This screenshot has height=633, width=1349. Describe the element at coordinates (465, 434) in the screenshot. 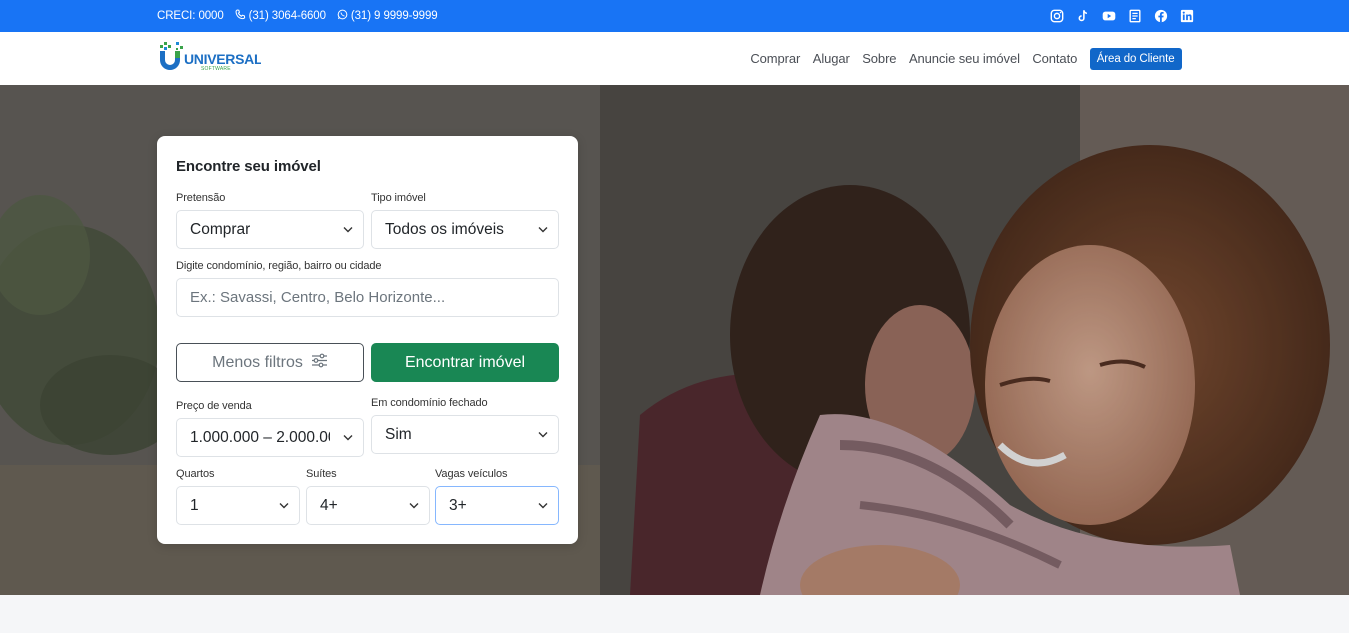

I see `condominio-select: Sim` at that location.